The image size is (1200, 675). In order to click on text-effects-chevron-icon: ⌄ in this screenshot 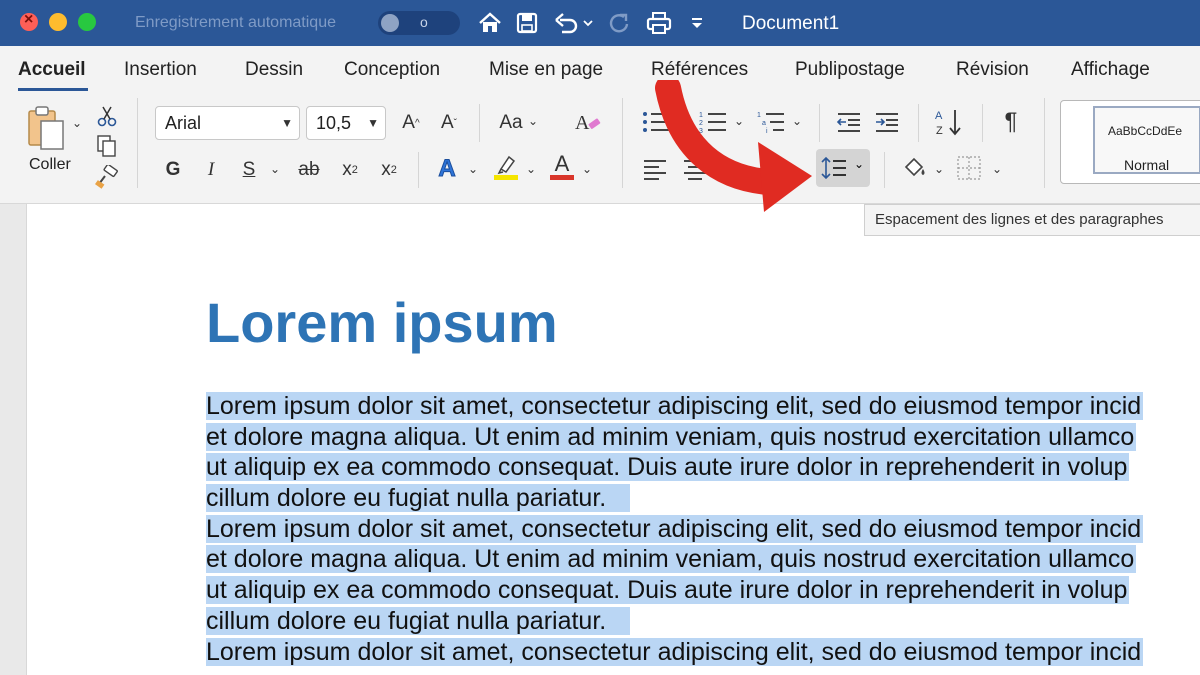, I will do `click(473, 169)`.